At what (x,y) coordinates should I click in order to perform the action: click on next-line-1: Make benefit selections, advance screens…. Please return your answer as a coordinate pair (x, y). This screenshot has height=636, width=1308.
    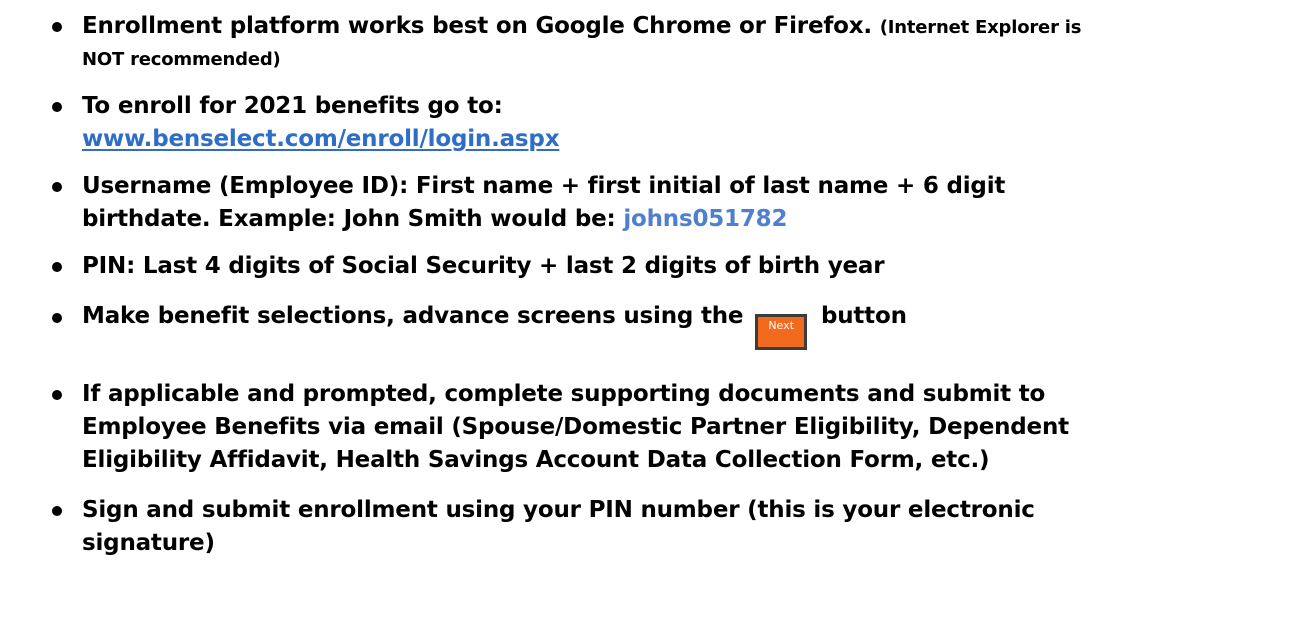
    Looking at the image, I should click on (691, 325).